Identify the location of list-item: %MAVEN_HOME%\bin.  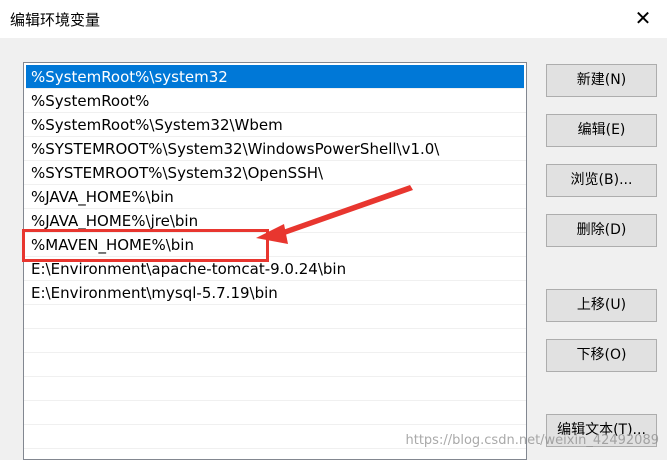
(275, 245).